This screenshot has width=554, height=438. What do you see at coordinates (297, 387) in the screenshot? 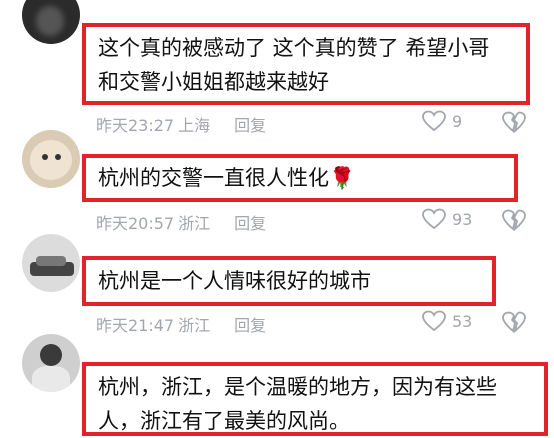
I see `comment-text-line: 杭州，浙江，是个温暖的地方，因为有这些` at bounding box center [297, 387].